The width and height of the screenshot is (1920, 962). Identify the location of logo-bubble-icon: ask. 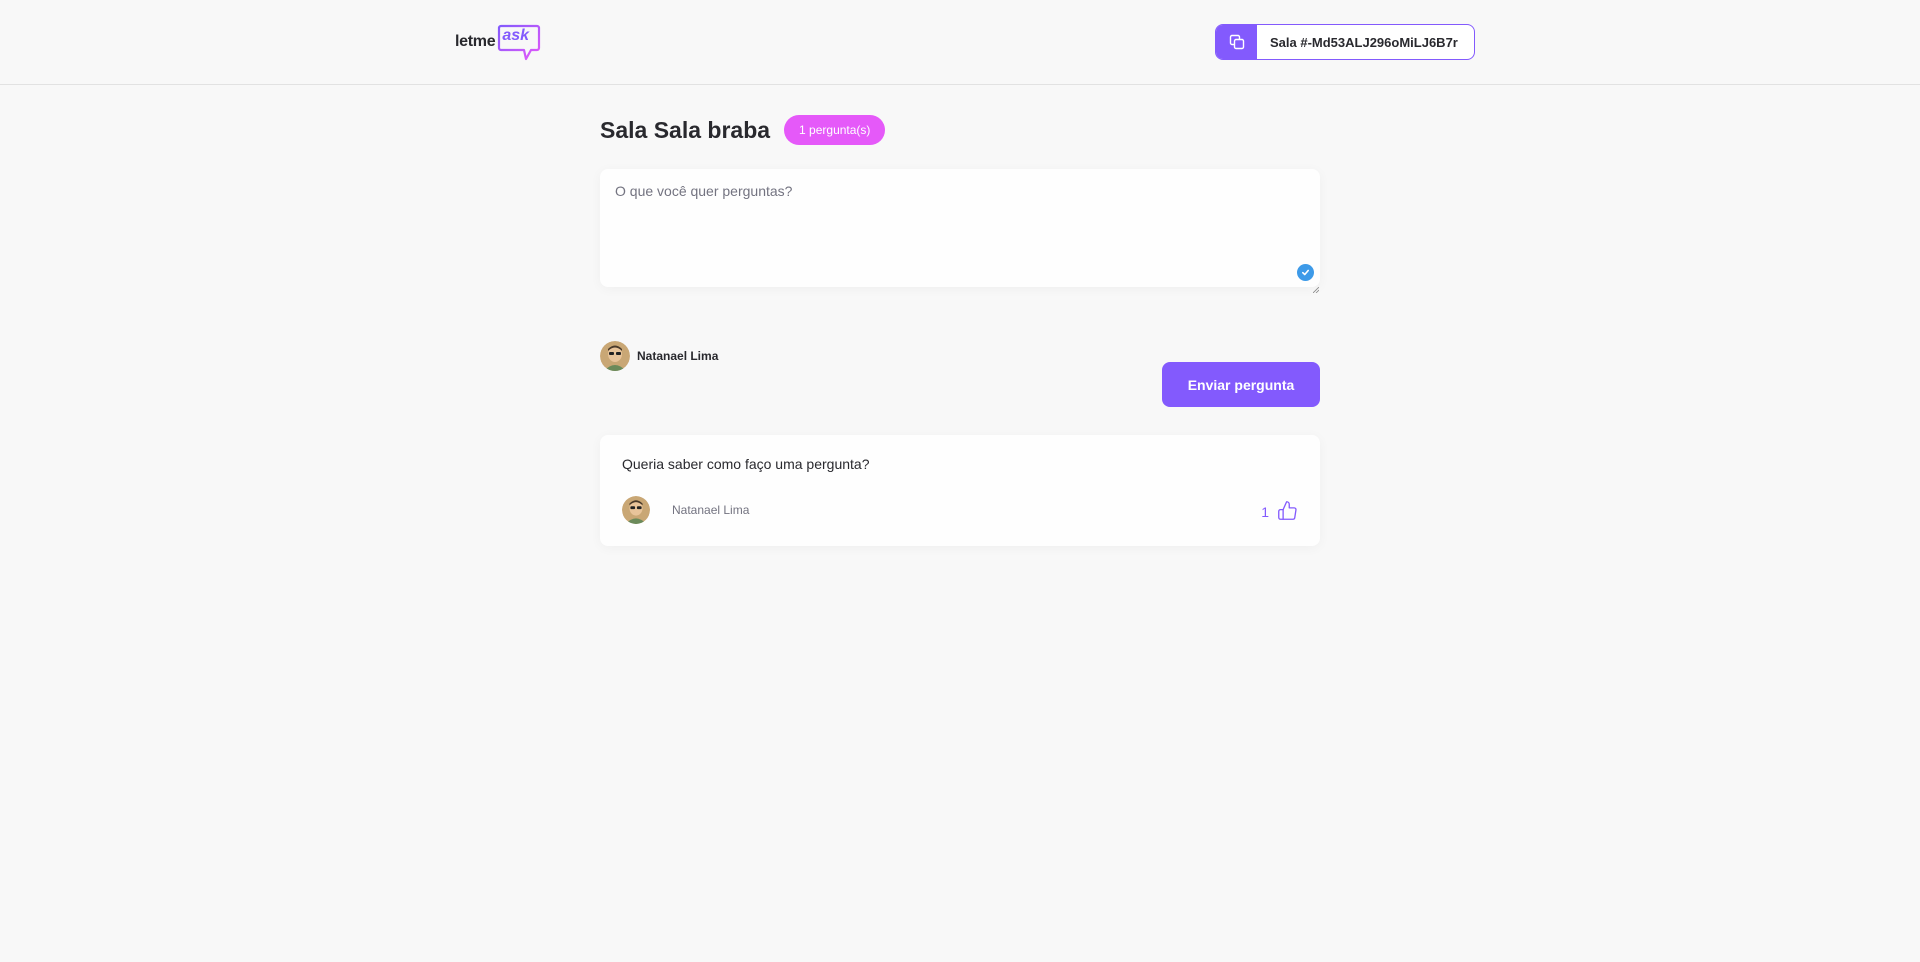
(519, 42).